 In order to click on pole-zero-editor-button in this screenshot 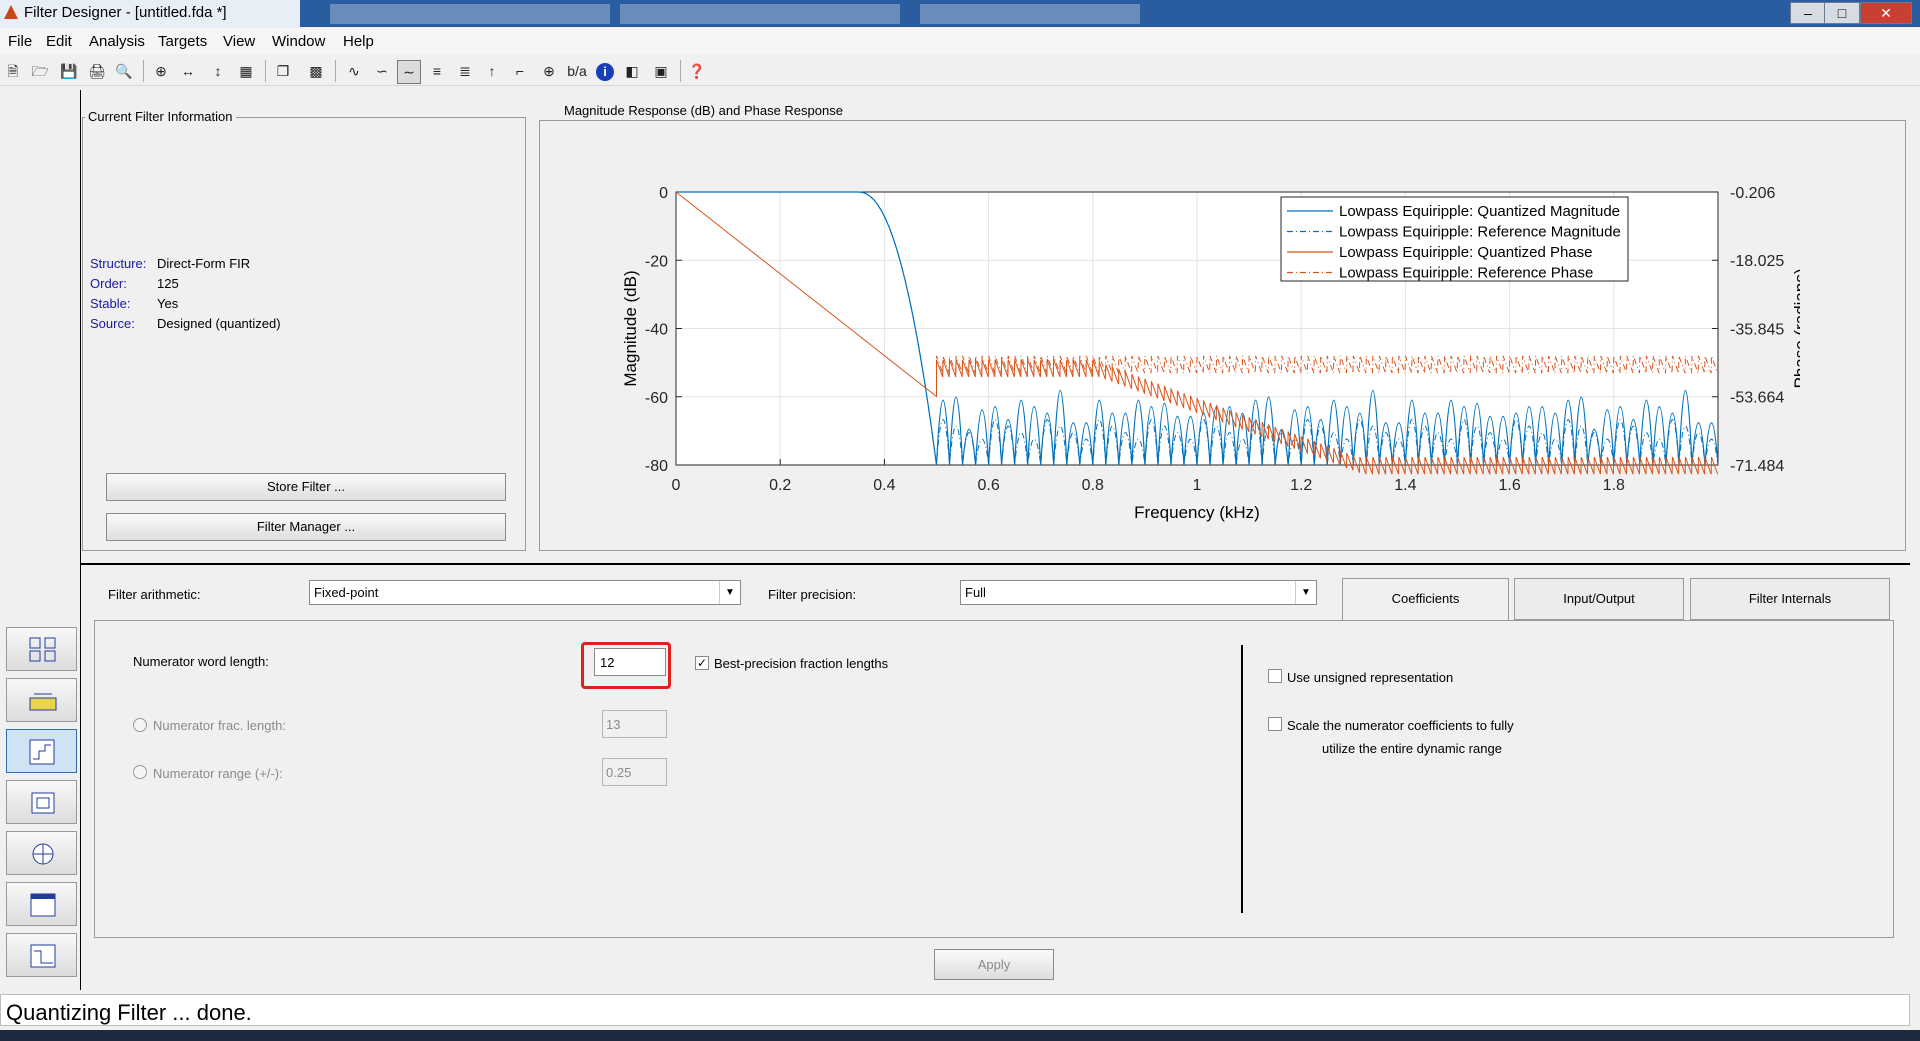, I will do `click(41, 853)`.